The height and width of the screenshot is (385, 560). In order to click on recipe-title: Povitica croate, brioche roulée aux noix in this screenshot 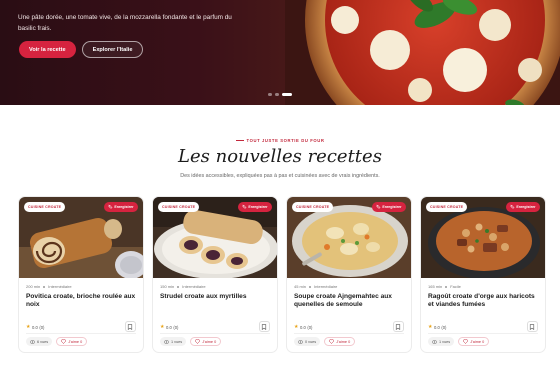, I will do `click(82, 301)`.